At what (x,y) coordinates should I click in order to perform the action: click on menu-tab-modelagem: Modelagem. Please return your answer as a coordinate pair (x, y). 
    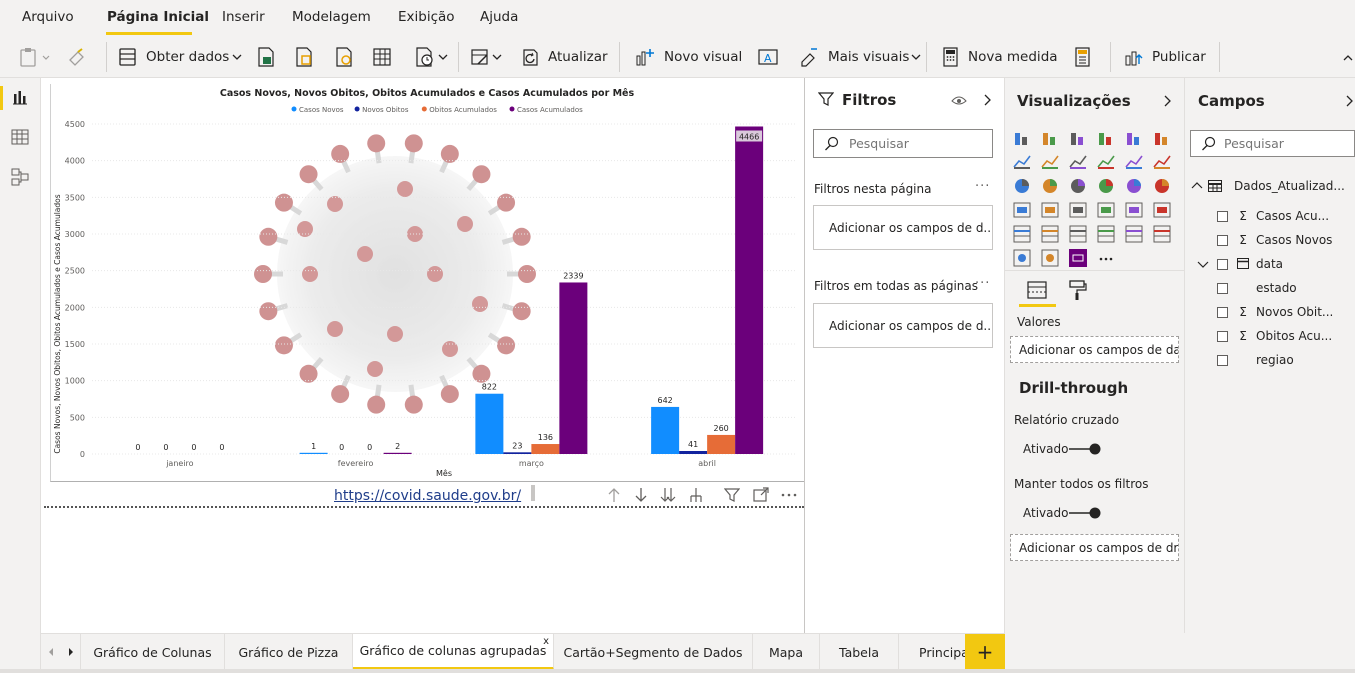
    Looking at the image, I should click on (331, 17).